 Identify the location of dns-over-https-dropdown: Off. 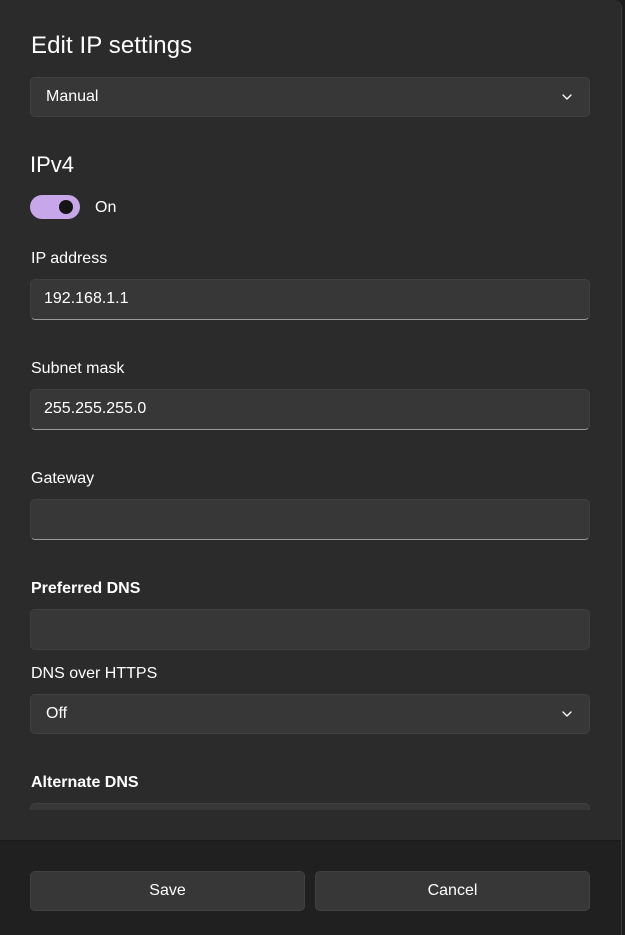
(310, 714).